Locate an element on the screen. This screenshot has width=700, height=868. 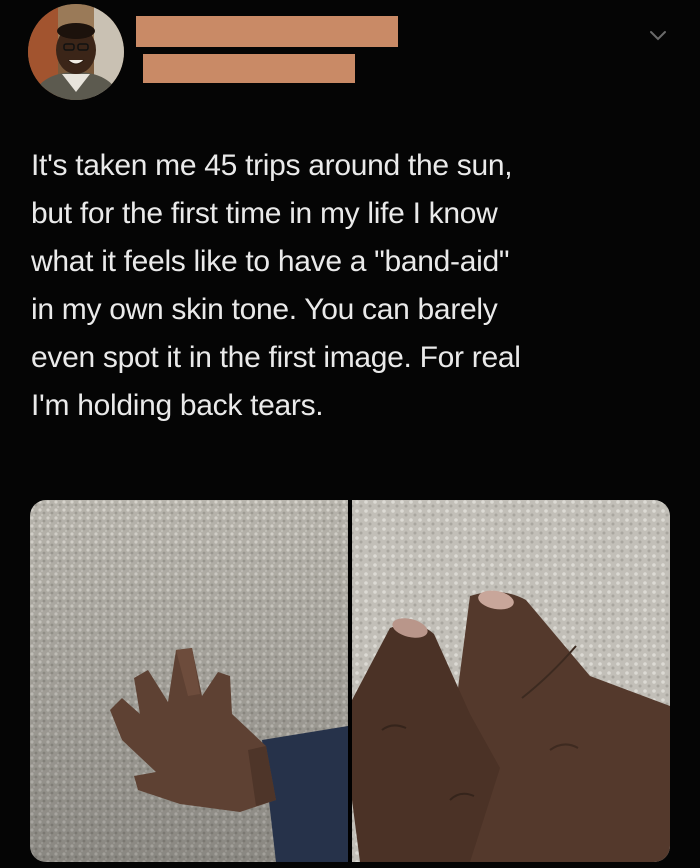
tweet-text-line: but for the first time in my life I know is located at coordinates (264, 213).